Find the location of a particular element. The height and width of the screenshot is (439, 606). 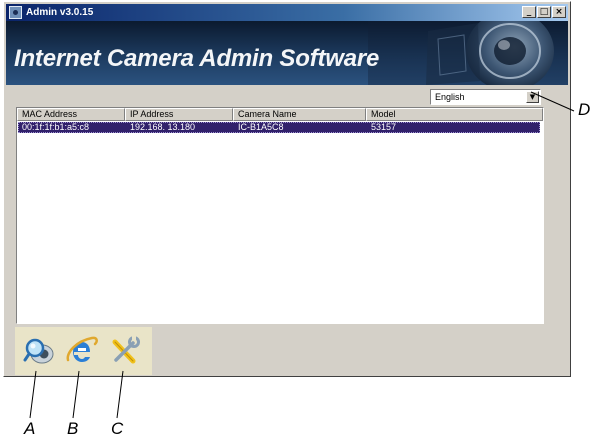

callout-label-a: A is located at coordinates (30, 428).